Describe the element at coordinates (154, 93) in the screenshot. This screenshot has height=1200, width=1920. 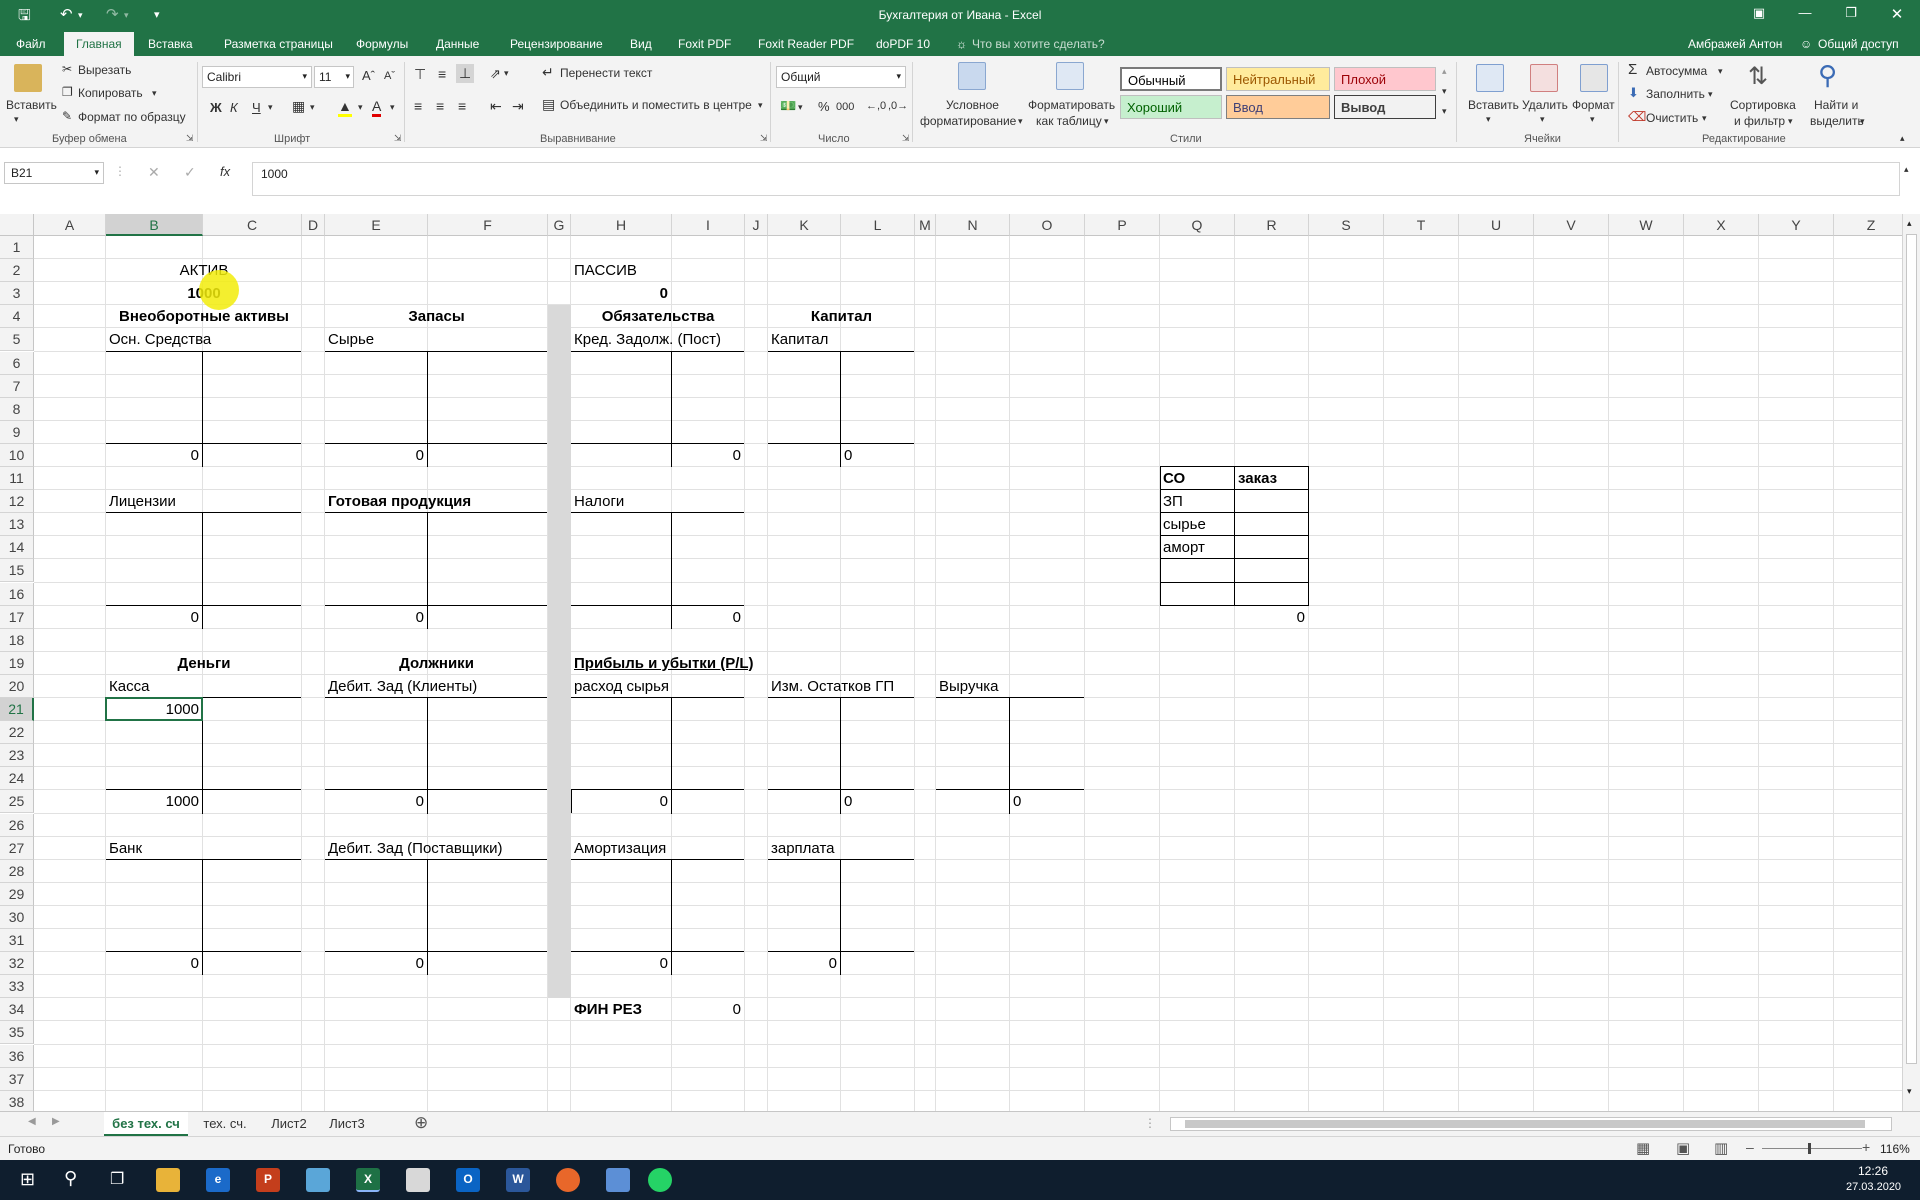
I see `copy-dropdown-icon: ▾` at that location.